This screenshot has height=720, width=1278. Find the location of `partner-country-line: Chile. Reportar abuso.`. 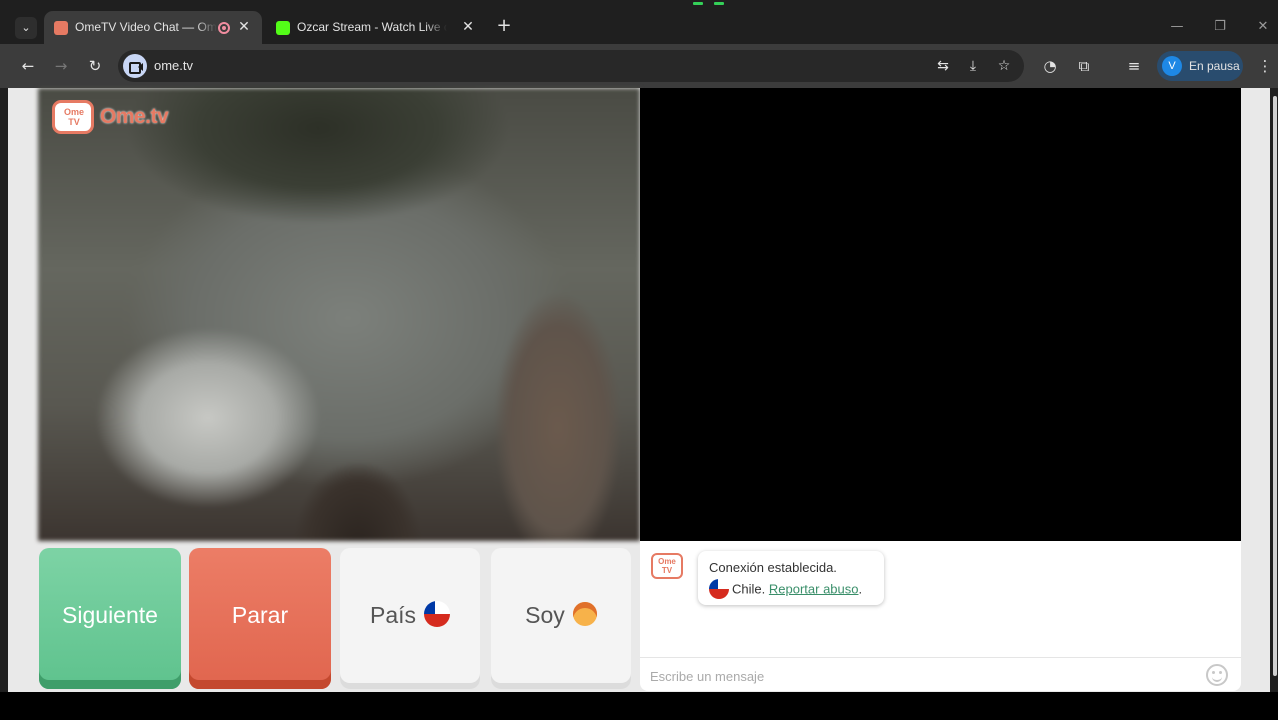

partner-country-line: Chile. Reportar abuso. is located at coordinates (785, 589).